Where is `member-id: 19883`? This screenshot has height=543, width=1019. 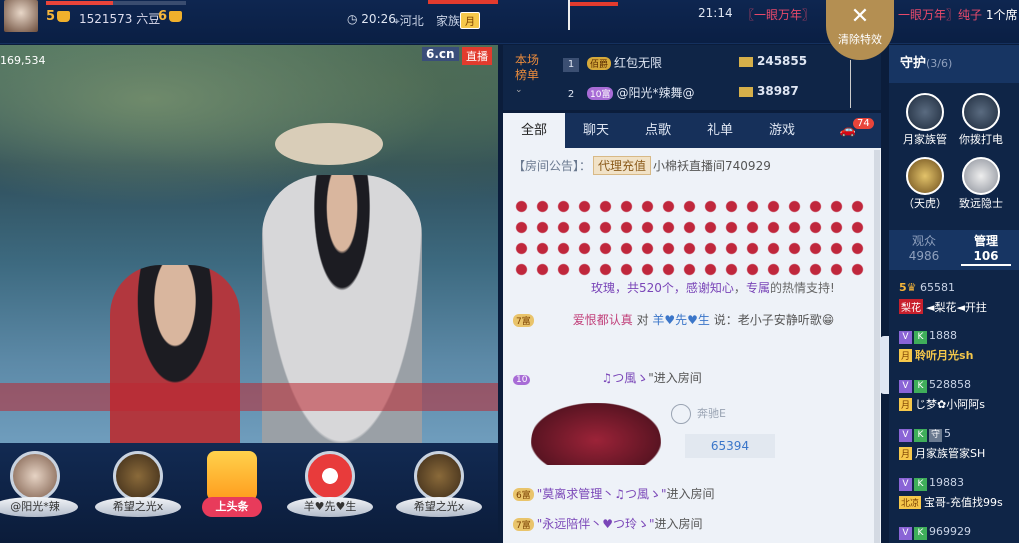 member-id: 19883 is located at coordinates (946, 482).